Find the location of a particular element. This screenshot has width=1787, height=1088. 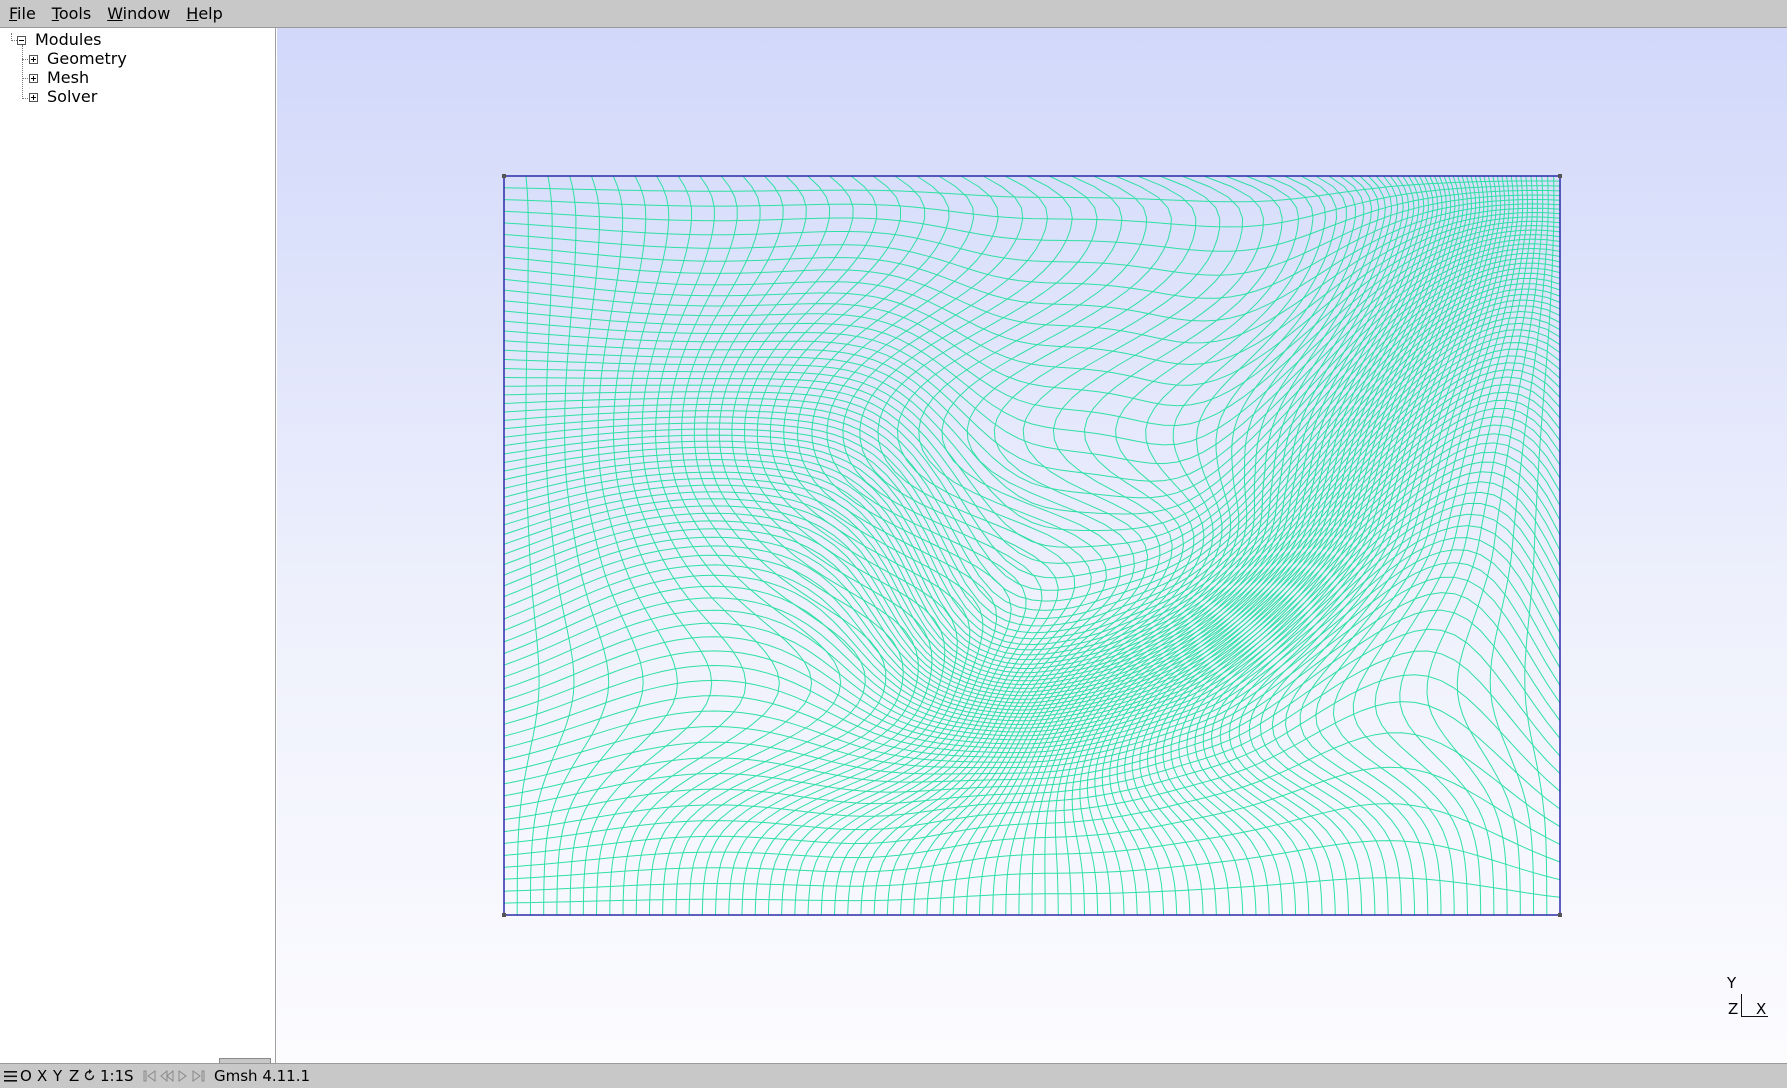

play-icon is located at coordinates (182, 1076).